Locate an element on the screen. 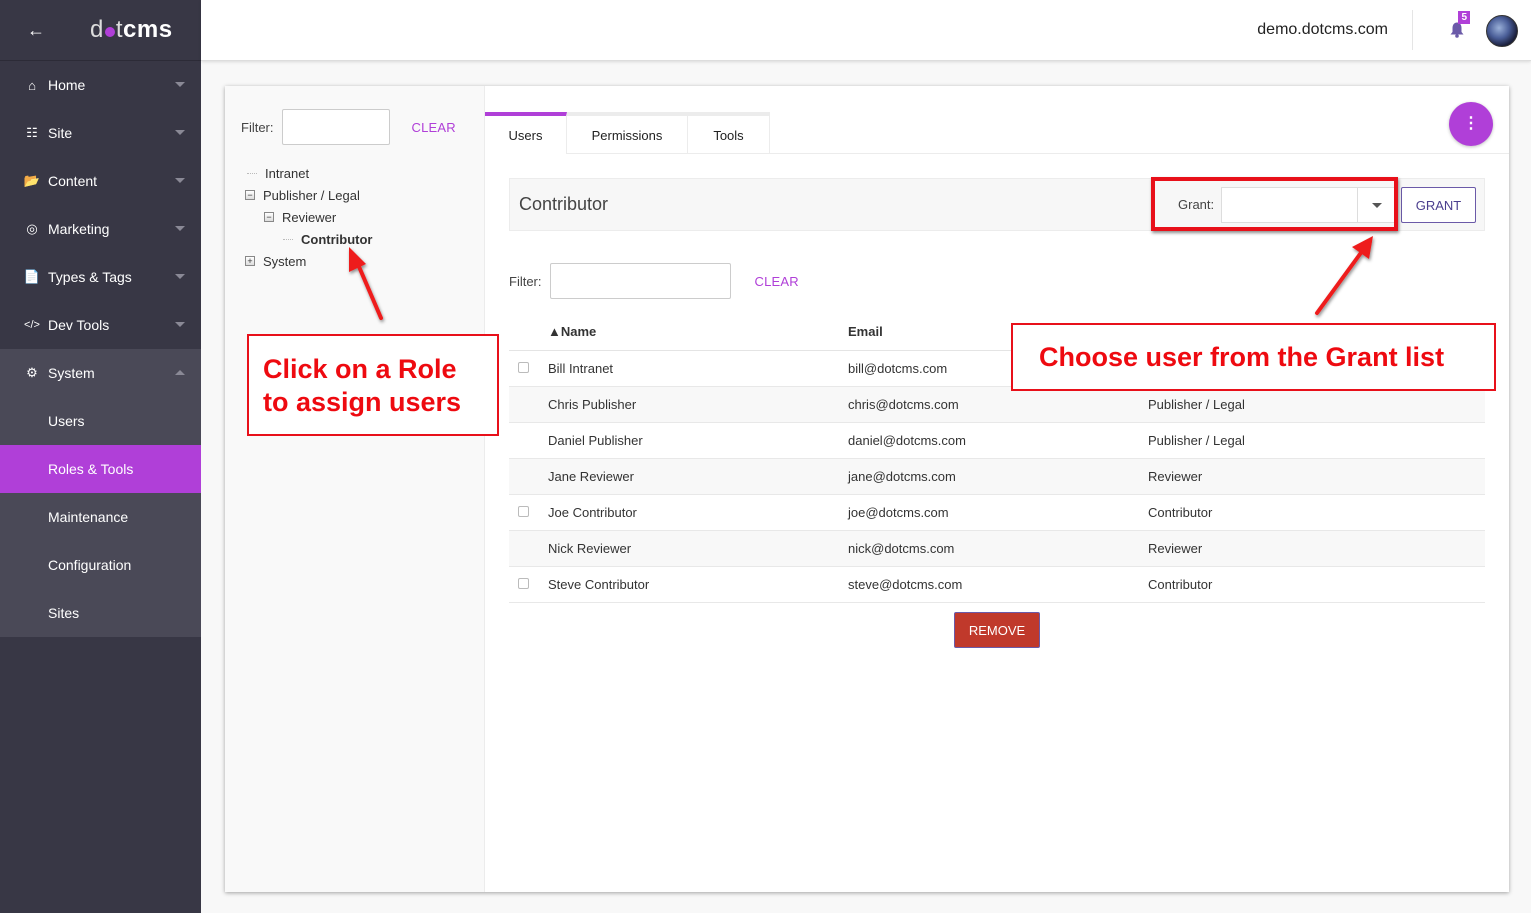  table-row: Nick Reviewer nick@dotcms.com Reviewer is located at coordinates (997, 548).